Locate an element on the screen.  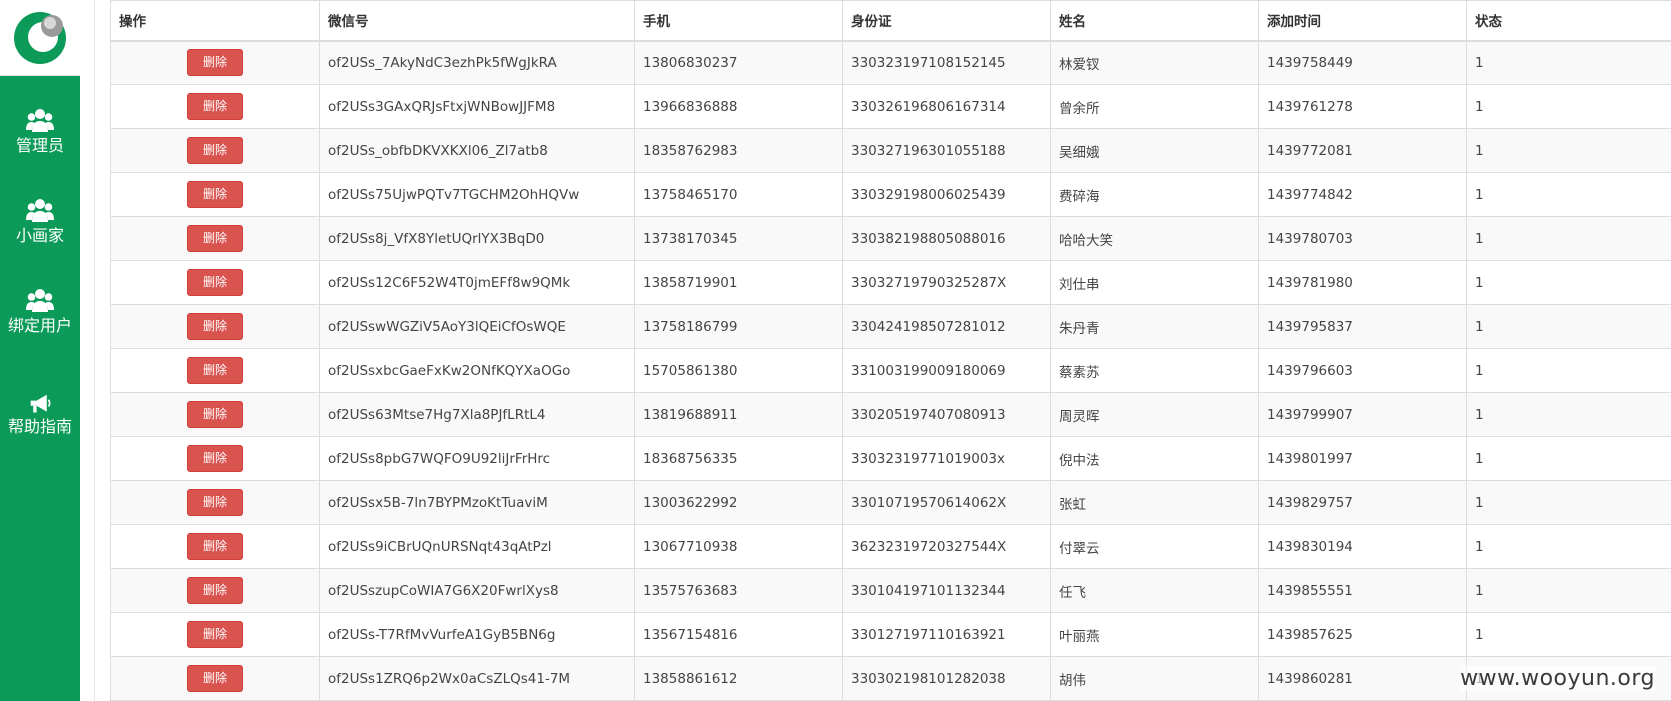
column-header-name: 姓名 is located at coordinates (1154, 21).